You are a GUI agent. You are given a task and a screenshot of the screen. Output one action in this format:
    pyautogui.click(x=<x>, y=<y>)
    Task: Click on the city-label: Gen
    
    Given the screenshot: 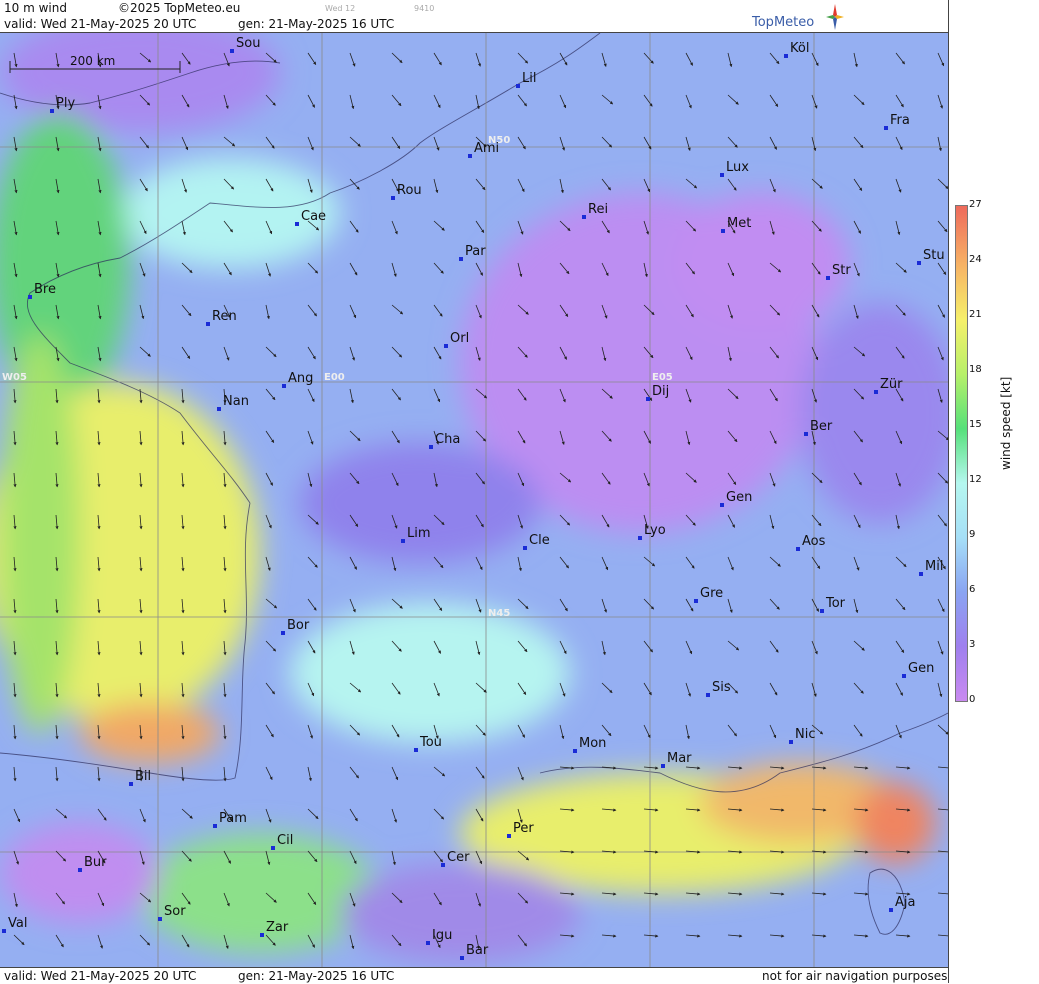 What is the action you would take?
    pyautogui.click(x=921, y=668)
    